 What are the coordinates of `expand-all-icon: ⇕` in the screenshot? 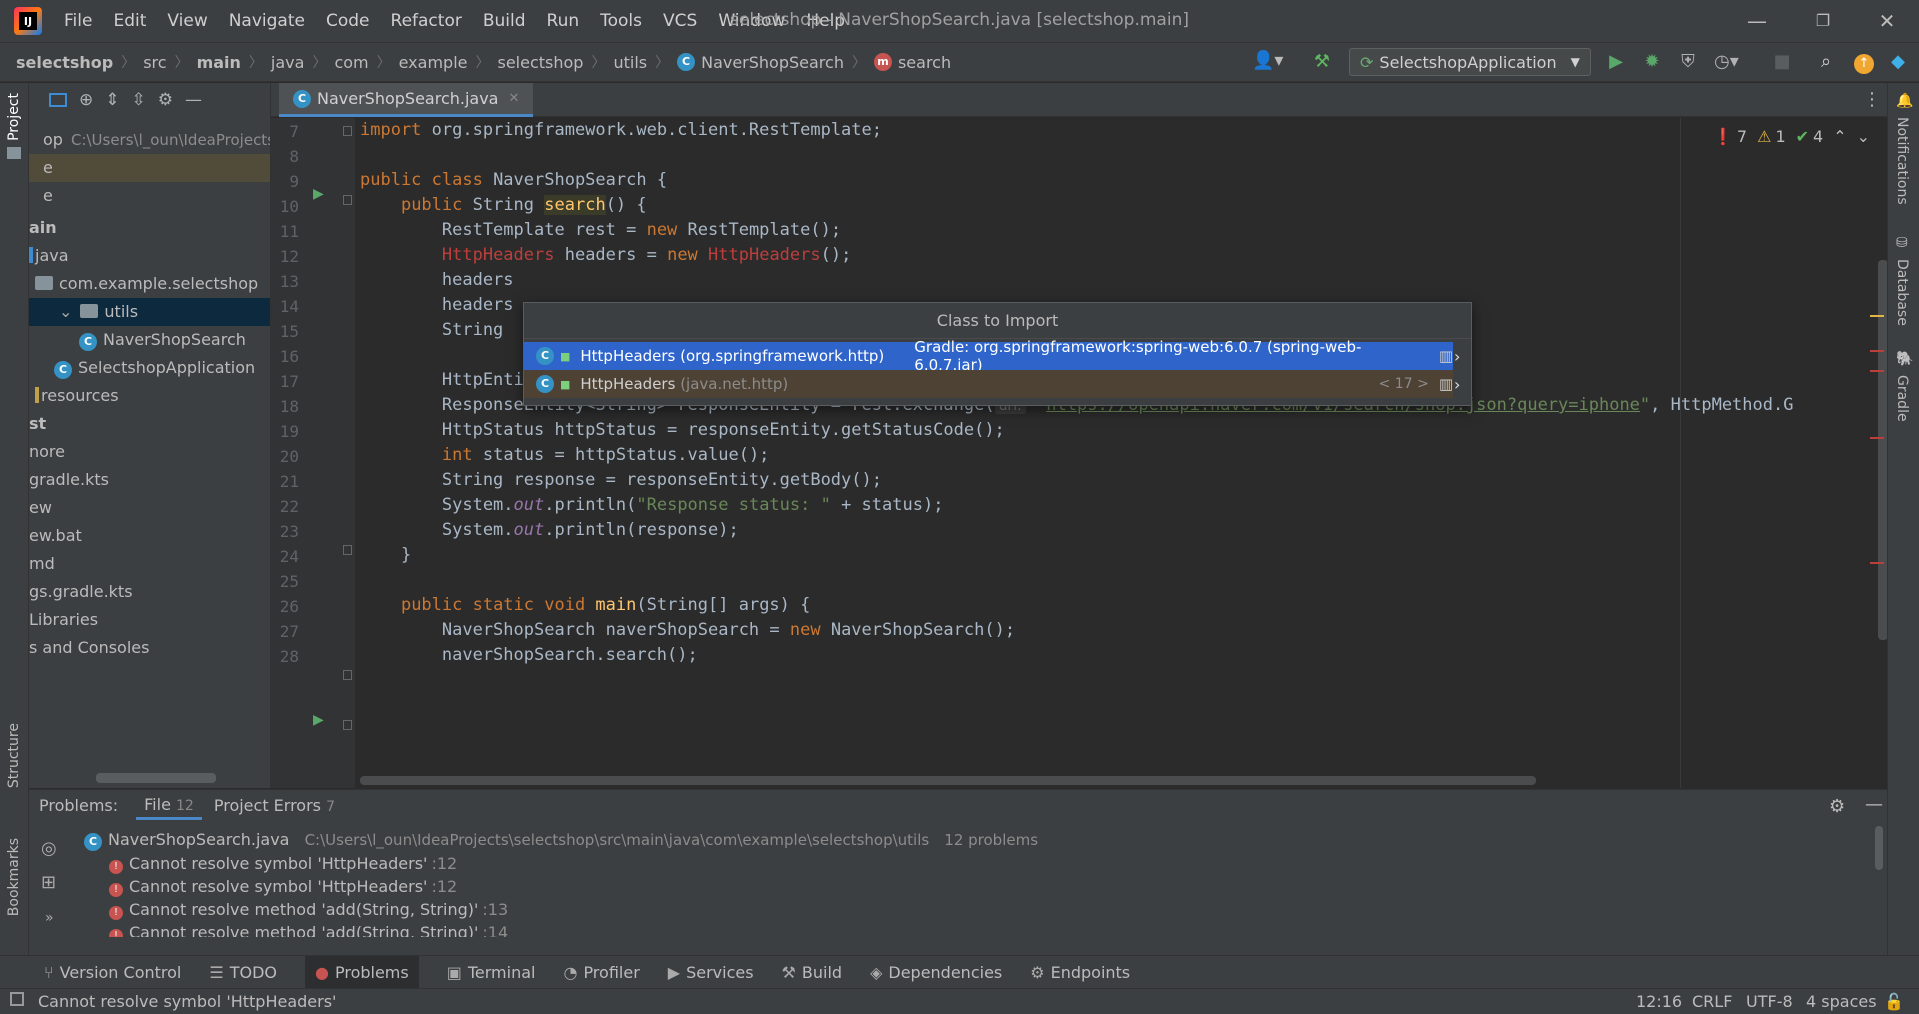 It's located at (112, 100).